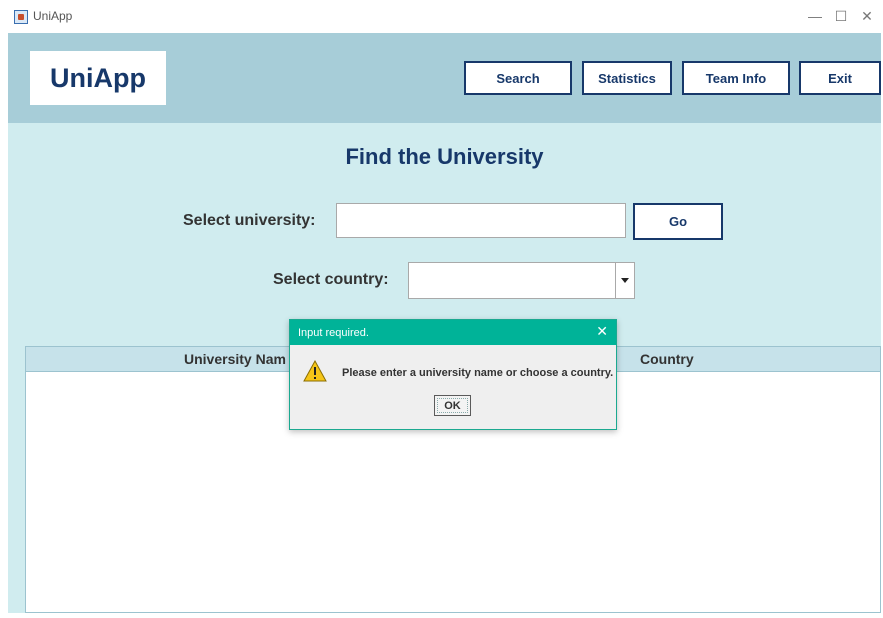 Image resolution: width=883 pixels, height=618 pixels. Describe the element at coordinates (678, 221) in the screenshot. I see `go-button: Go` at that location.